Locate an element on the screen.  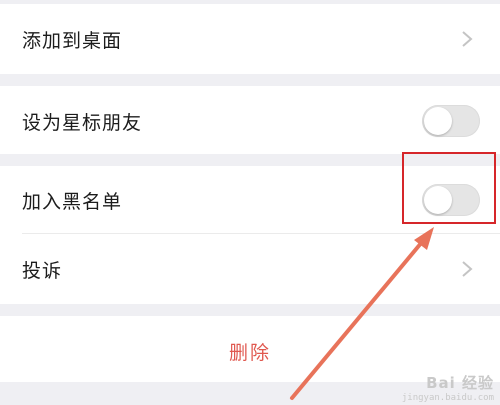
star-friend-toggle is located at coordinates (451, 121).